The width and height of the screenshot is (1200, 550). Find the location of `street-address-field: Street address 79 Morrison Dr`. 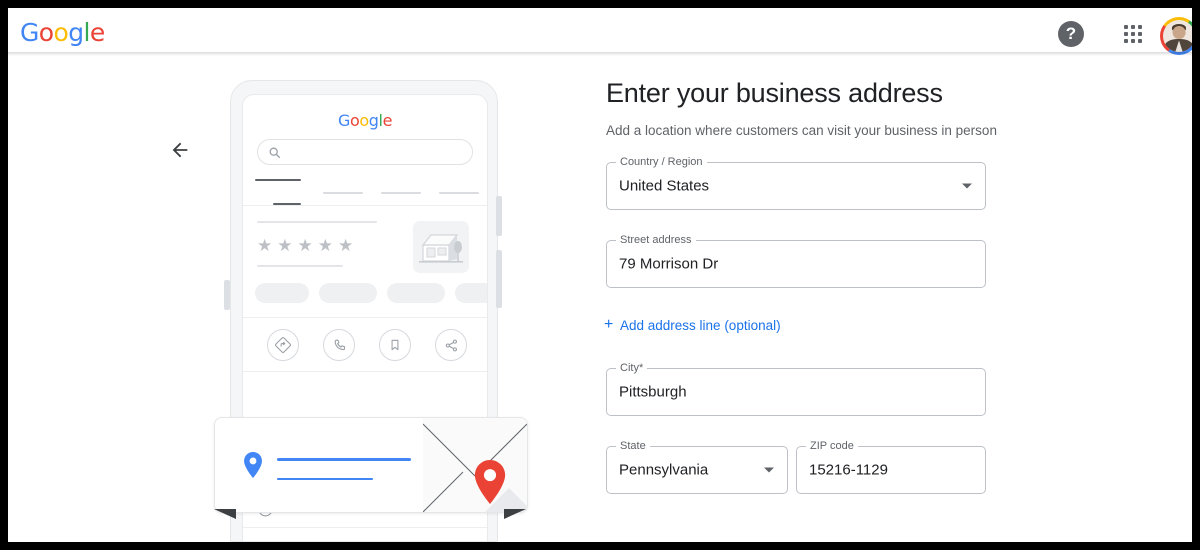

street-address-field: Street address 79 Morrison Dr is located at coordinates (796, 260).